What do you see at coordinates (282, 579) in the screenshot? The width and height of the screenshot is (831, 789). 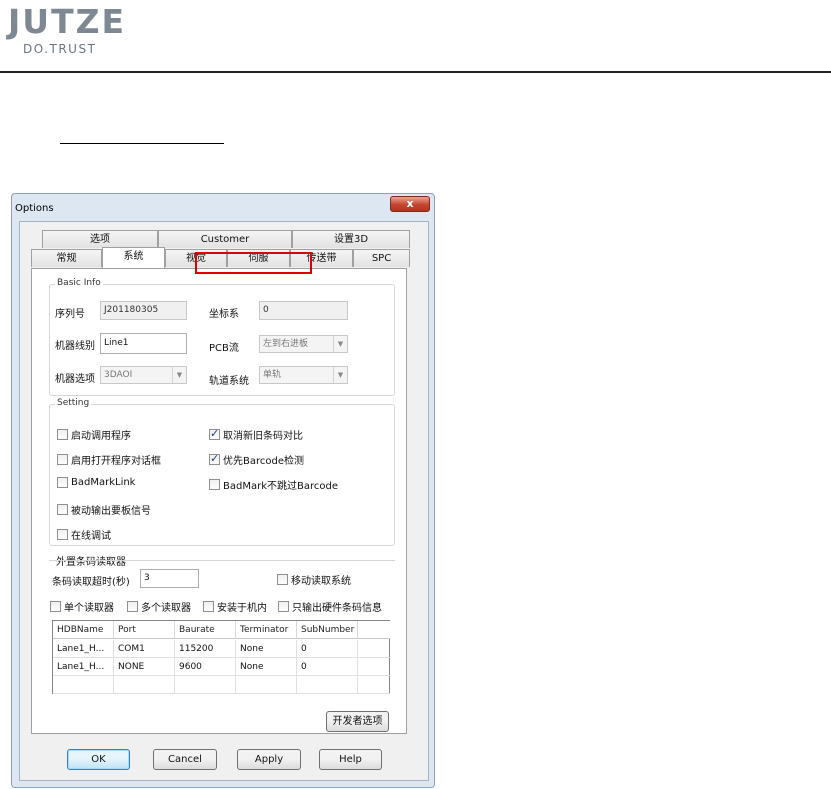 I see `checkbox-mobile-read-system-box` at bounding box center [282, 579].